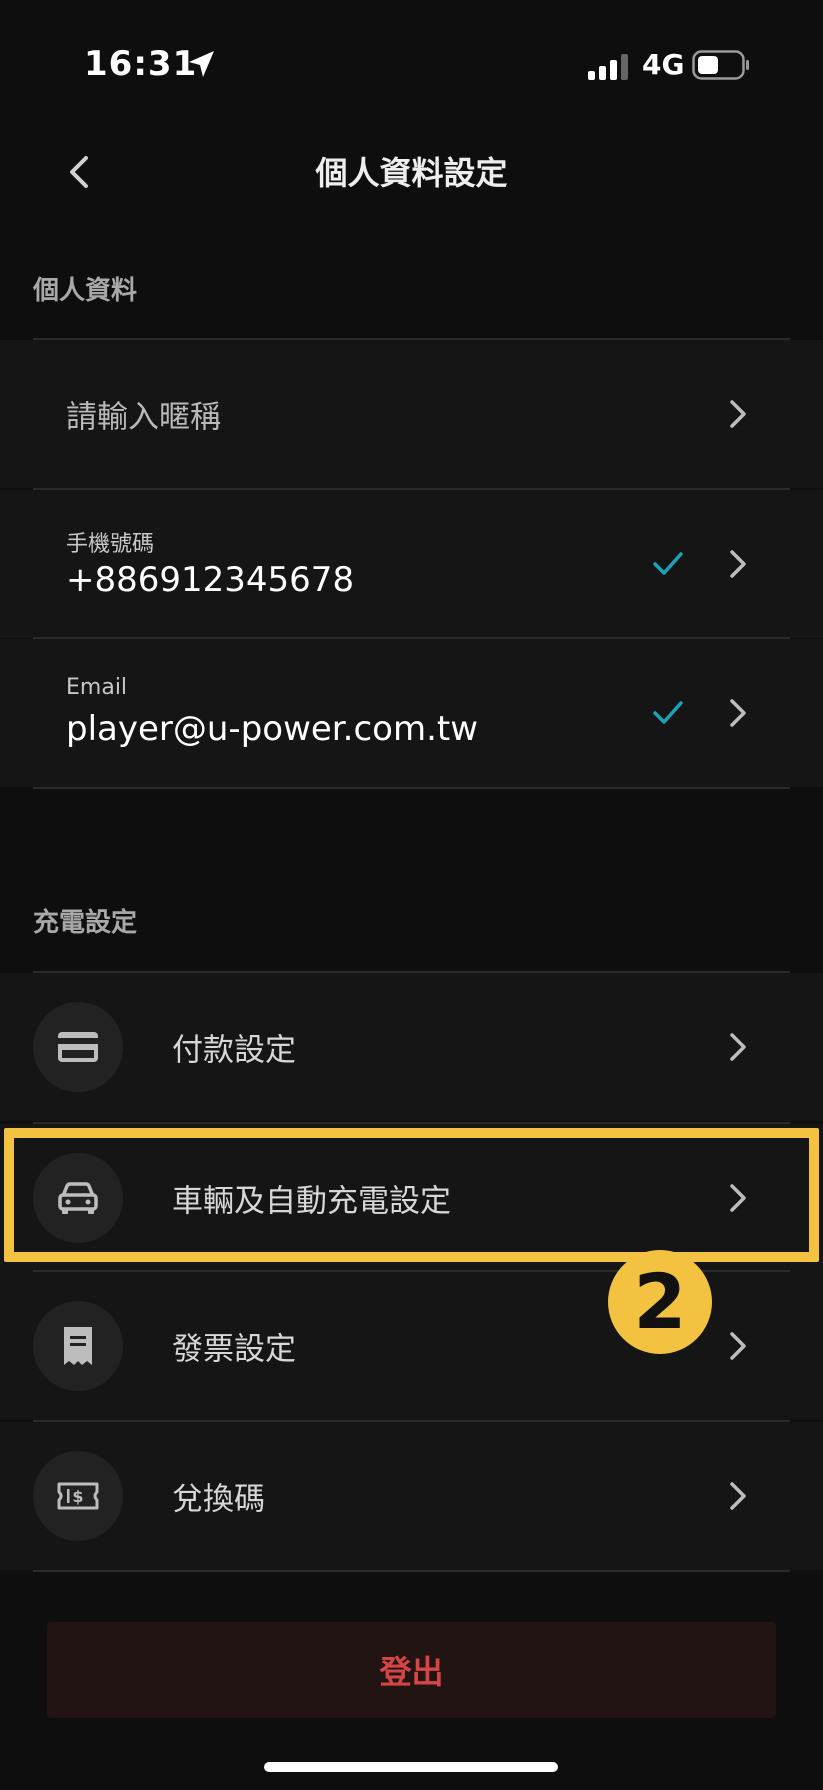 The height and width of the screenshot is (1790, 823). What do you see at coordinates (411, 414) in the screenshot?
I see `nickname-row: 請輸入暱稱` at bounding box center [411, 414].